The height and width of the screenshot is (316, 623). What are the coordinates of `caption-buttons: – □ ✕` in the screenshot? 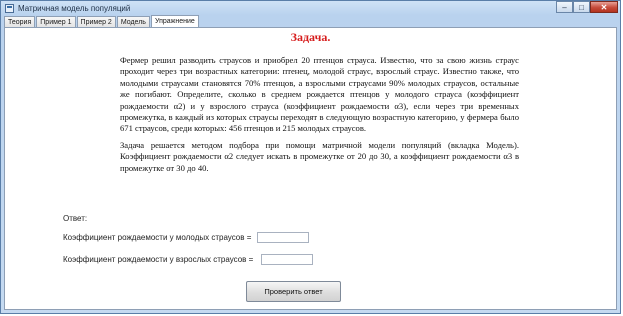 It's located at (587, 7).